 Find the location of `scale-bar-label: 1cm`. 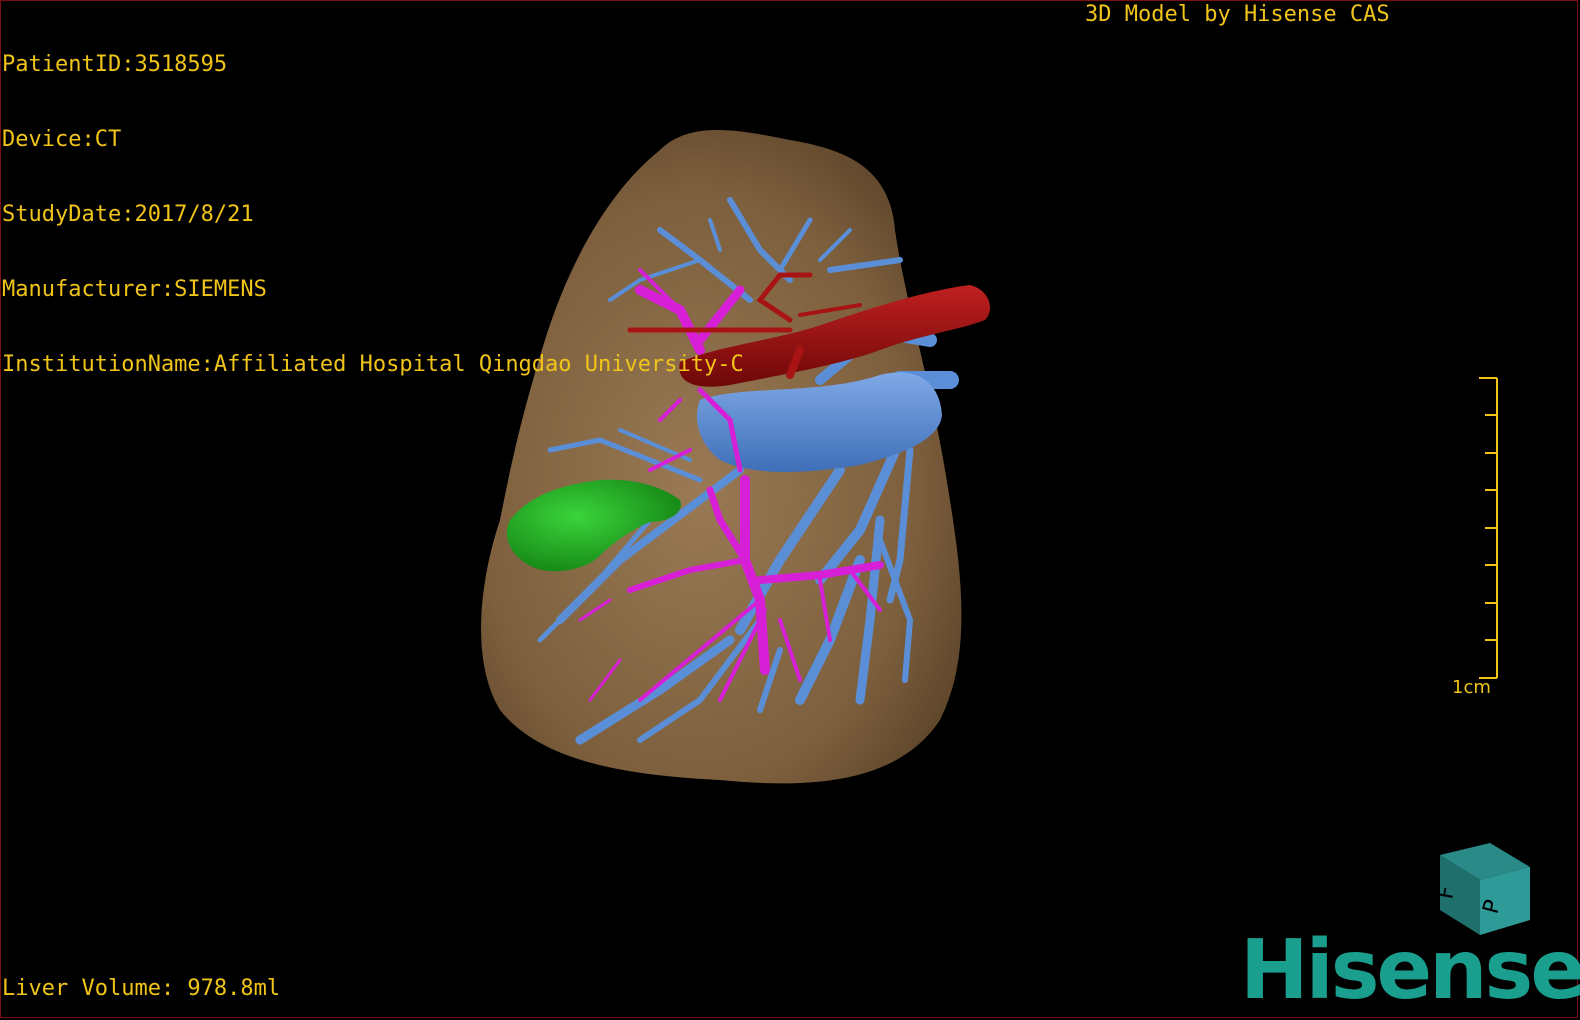

scale-bar-label: 1cm is located at coordinates (1471, 687).